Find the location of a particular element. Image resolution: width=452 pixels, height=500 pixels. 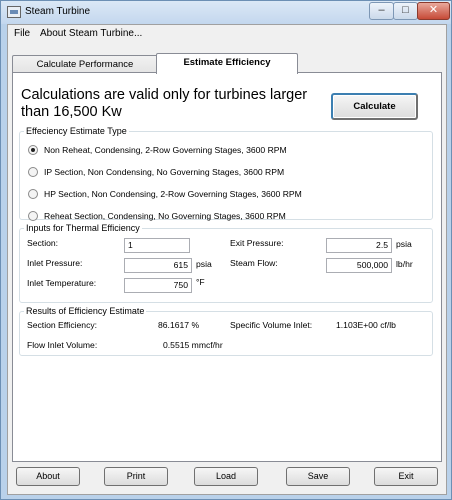

about-button: About is located at coordinates (48, 476).